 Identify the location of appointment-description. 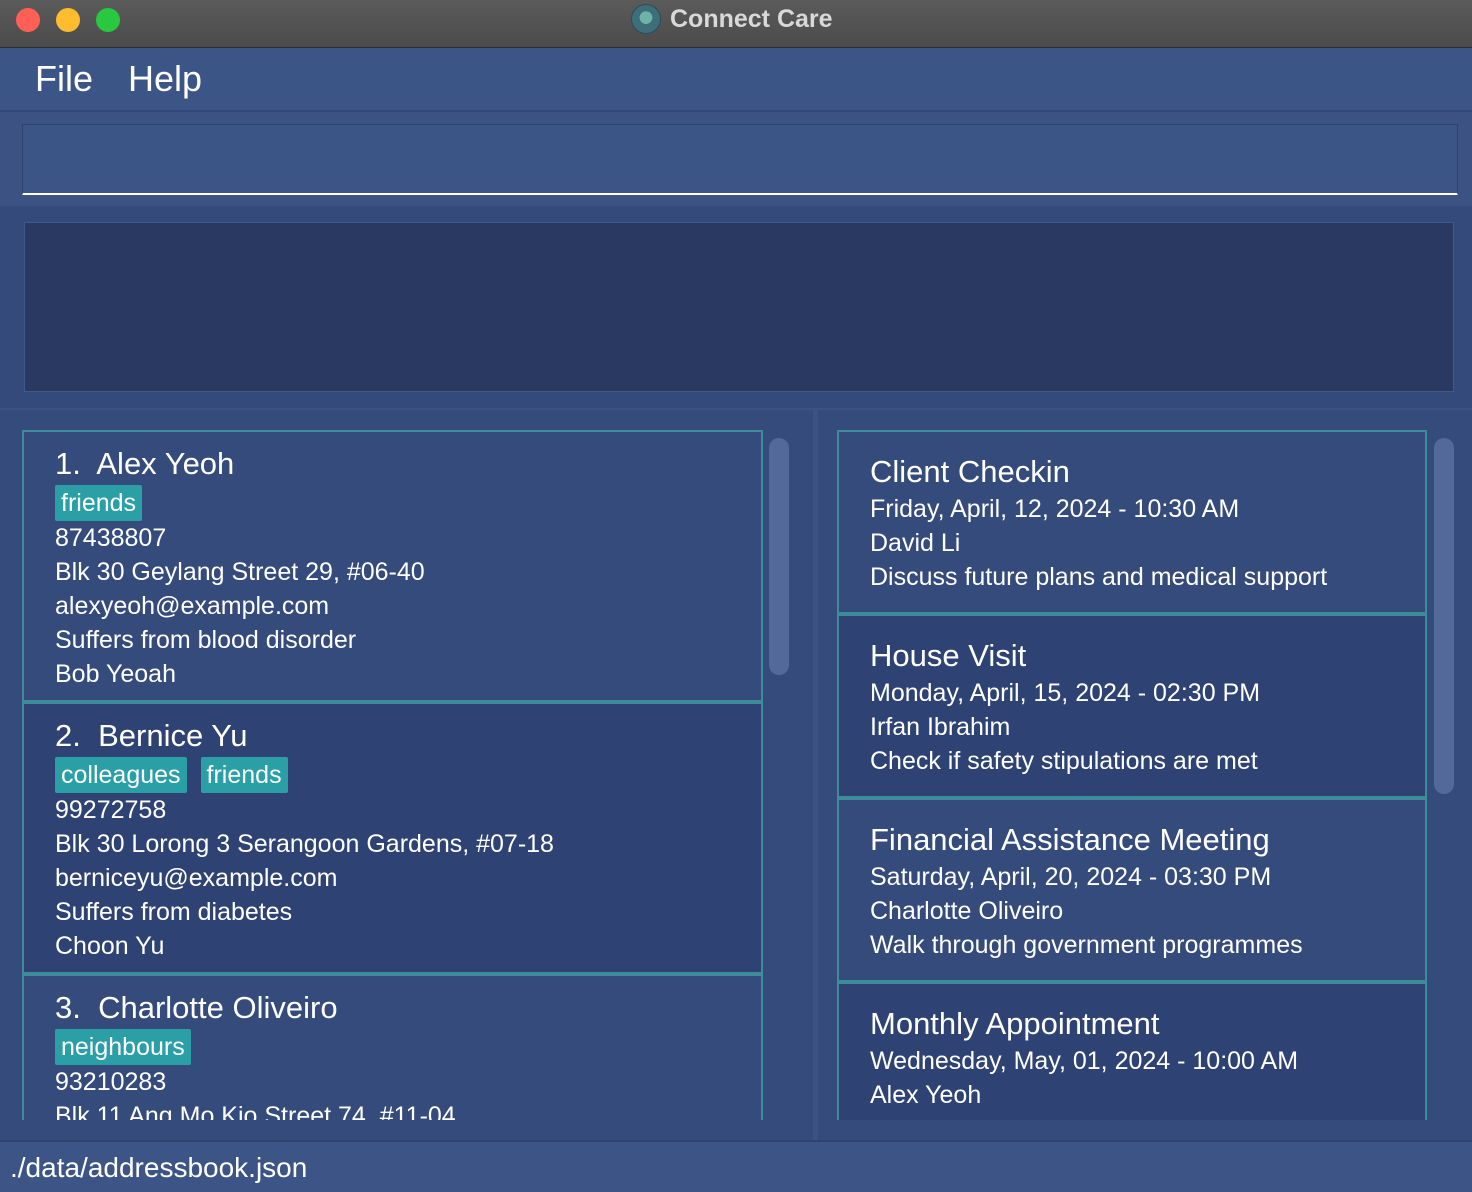
(1147, 1116).